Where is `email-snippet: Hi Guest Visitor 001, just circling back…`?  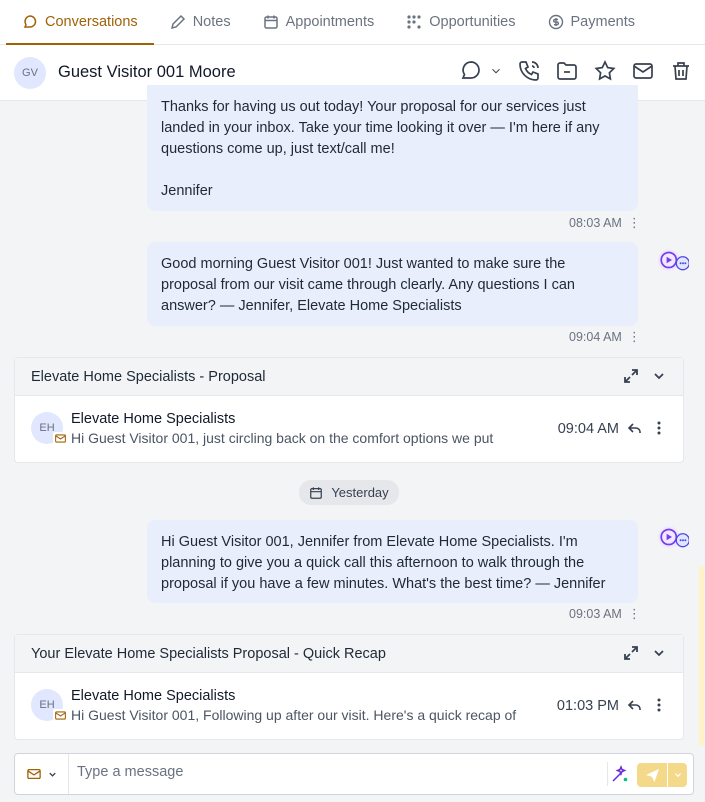 email-snippet: Hi Guest Visitor 001, just circling back… is located at coordinates (282, 438).